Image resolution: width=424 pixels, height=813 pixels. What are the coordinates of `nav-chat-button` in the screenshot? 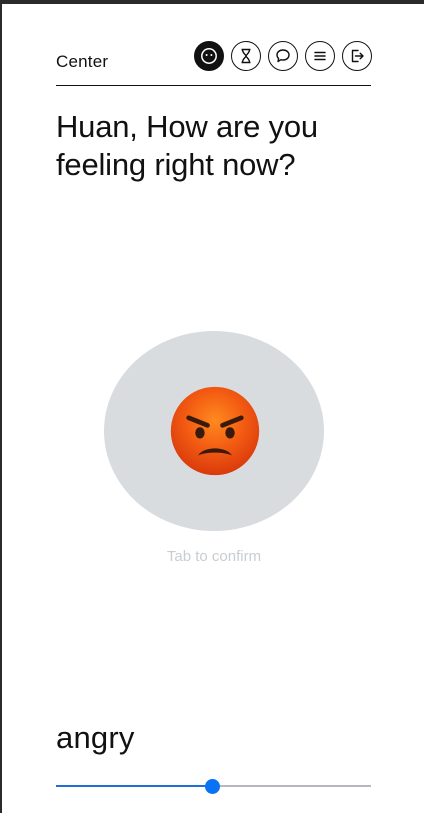 It's located at (283, 56).